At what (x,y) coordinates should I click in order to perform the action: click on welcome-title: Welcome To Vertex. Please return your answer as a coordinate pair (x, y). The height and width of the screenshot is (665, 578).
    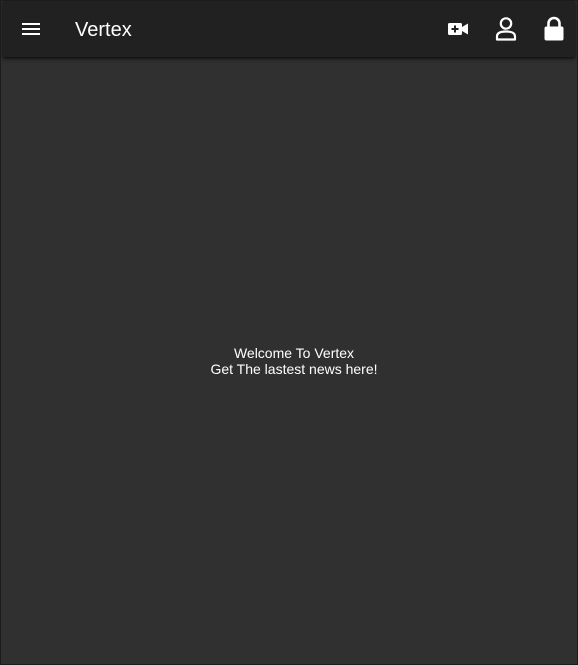
    Looking at the image, I should click on (294, 353).